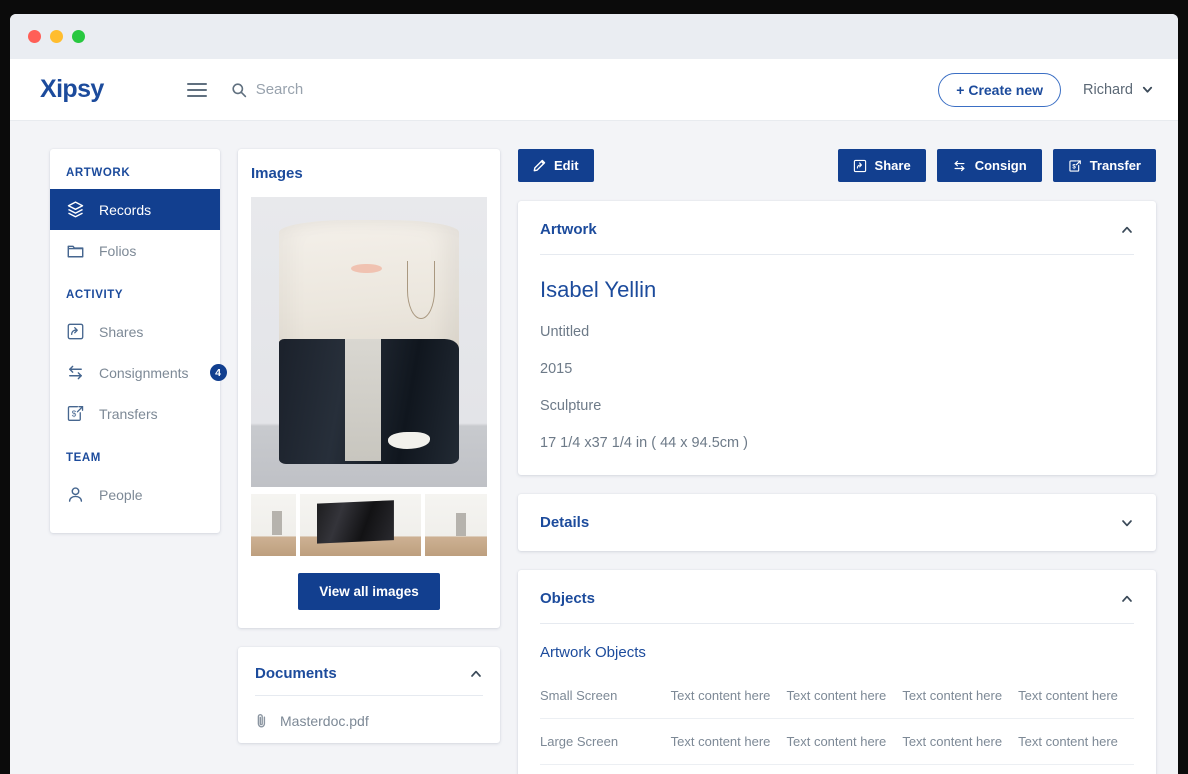  Describe the element at coordinates (75, 494) in the screenshot. I see `person-icon` at that location.